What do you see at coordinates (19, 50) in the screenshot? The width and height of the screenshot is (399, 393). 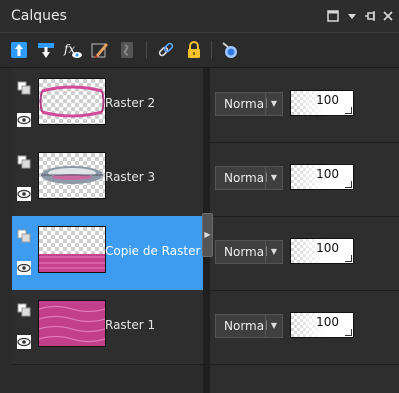 I see `new-raster-layer-icon` at bounding box center [19, 50].